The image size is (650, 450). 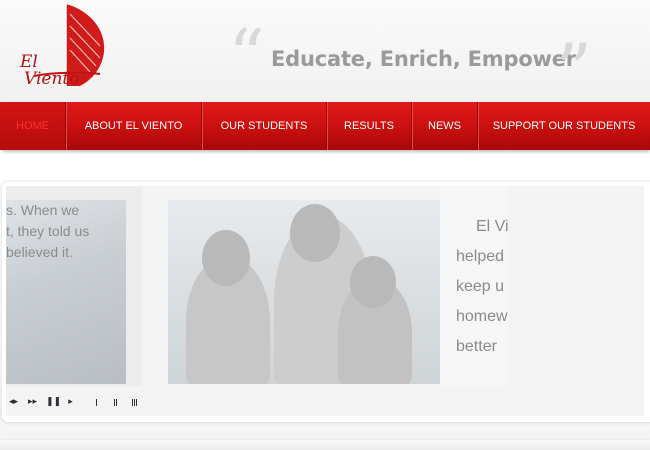 I want to click on nav-item-home: HOME, so click(x=33, y=126).